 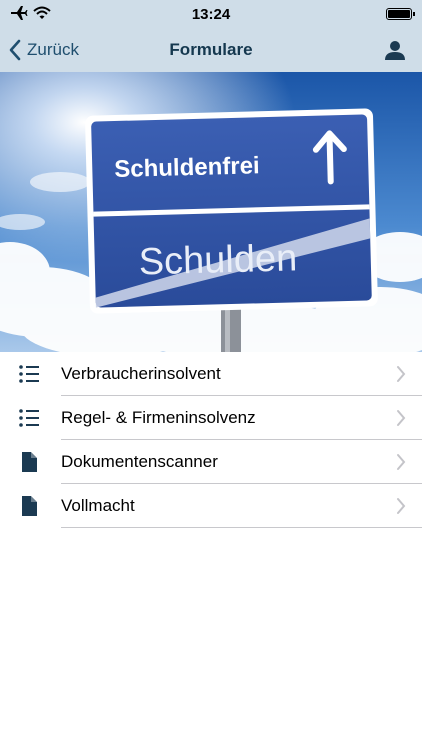 What do you see at coordinates (241, 527) in the screenshot?
I see `divider` at bounding box center [241, 527].